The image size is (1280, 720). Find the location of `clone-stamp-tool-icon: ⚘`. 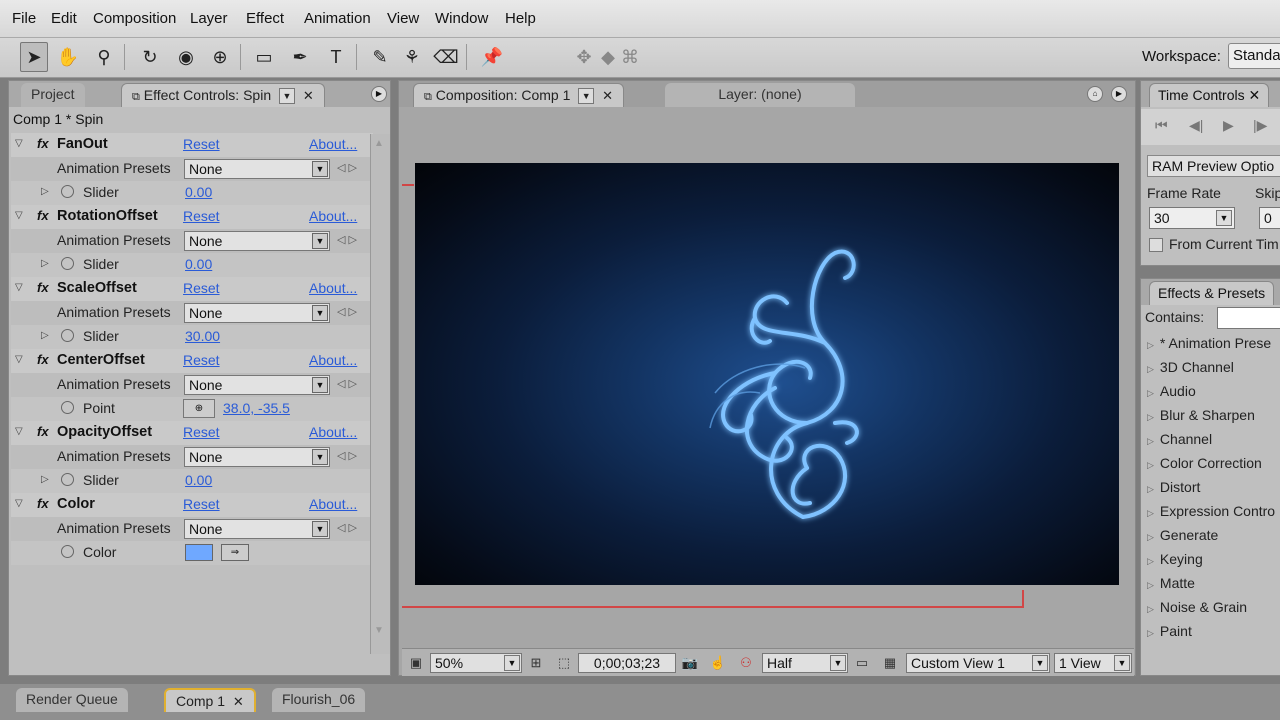

clone-stamp-tool-icon: ⚘ is located at coordinates (412, 57).